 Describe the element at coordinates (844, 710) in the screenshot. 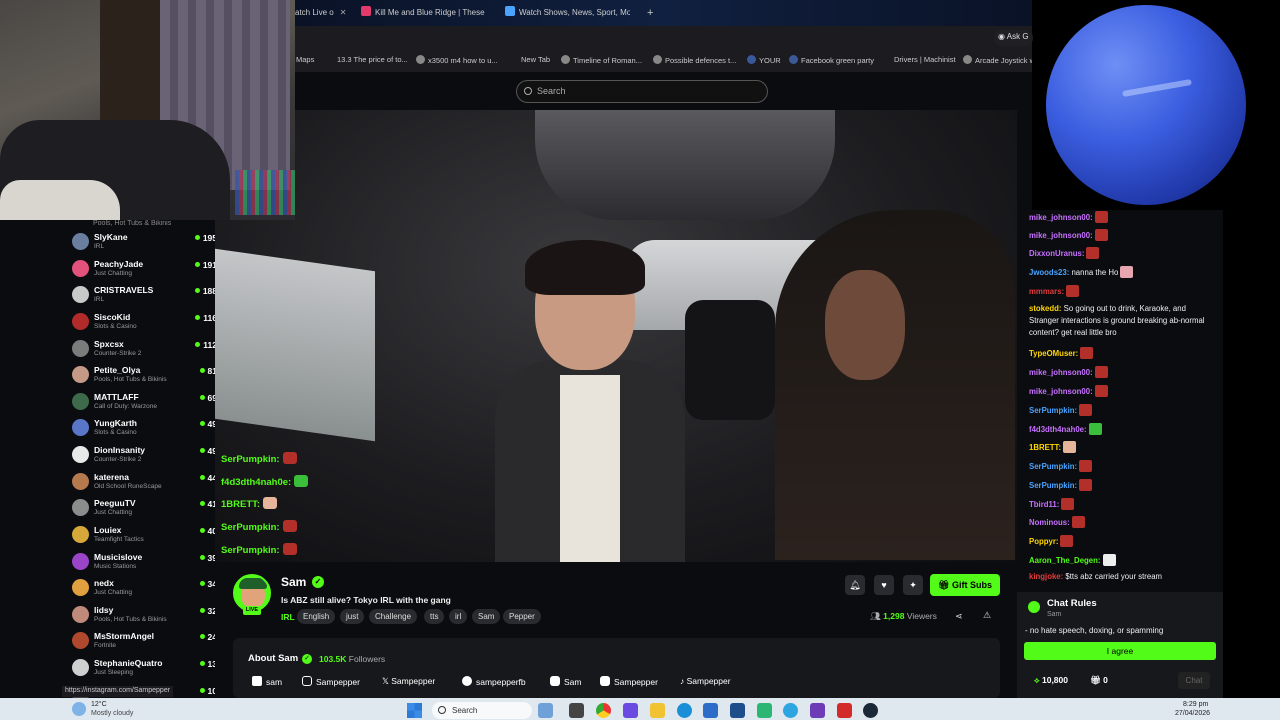

I see `app-icon` at that location.